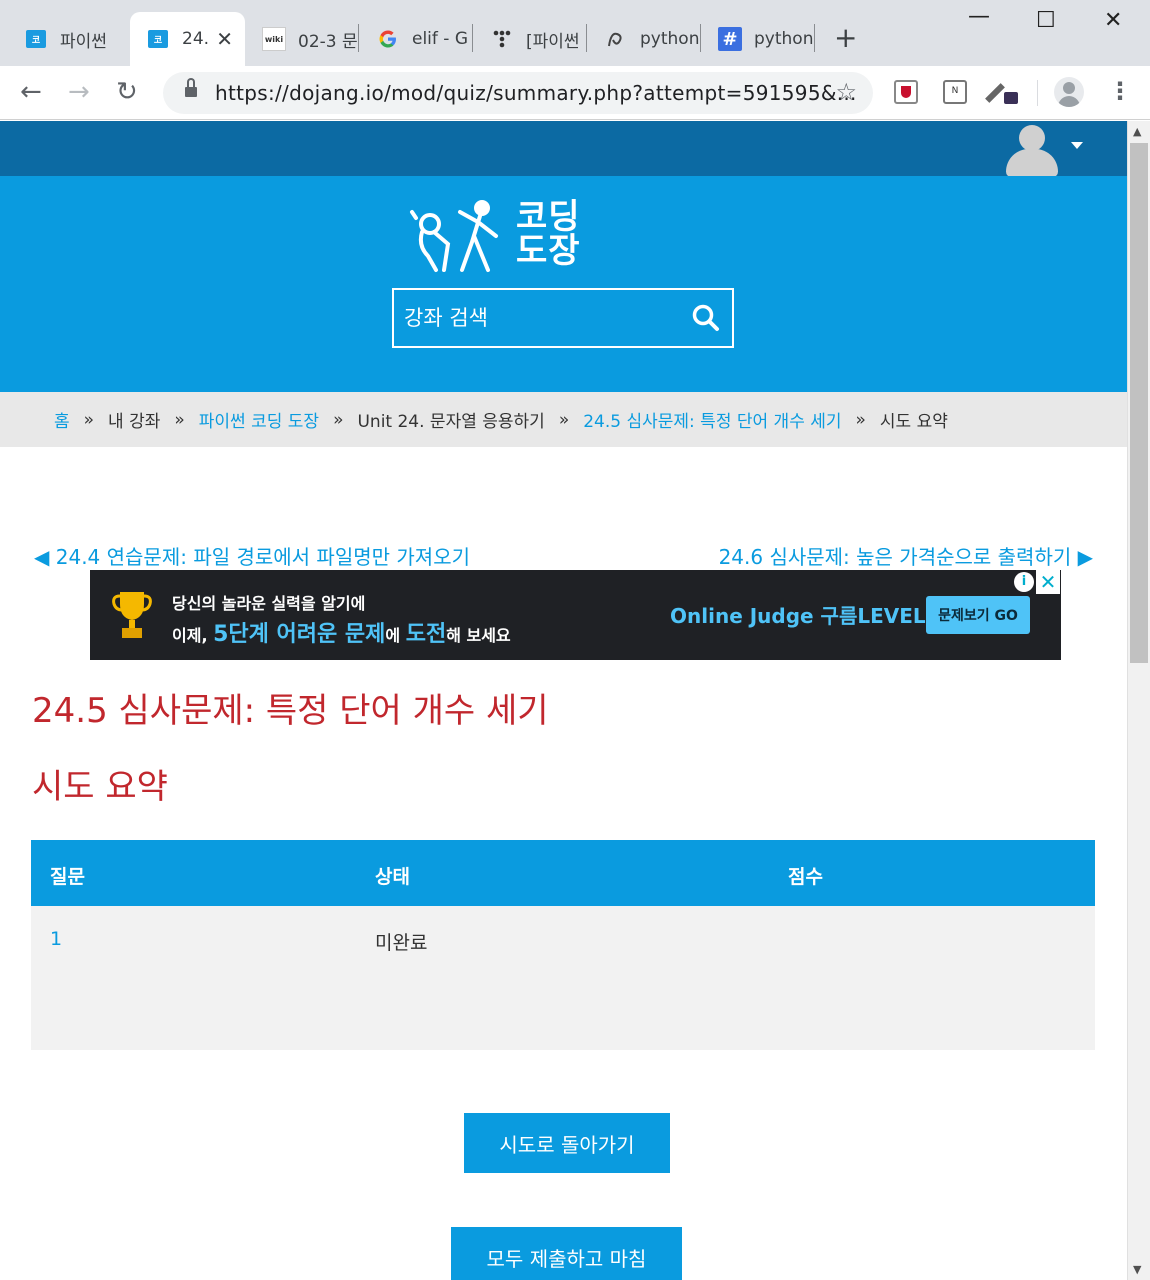  Describe the element at coordinates (1137, 1269) in the screenshot. I see `scroll-down-arrow-icon: ▼` at that location.